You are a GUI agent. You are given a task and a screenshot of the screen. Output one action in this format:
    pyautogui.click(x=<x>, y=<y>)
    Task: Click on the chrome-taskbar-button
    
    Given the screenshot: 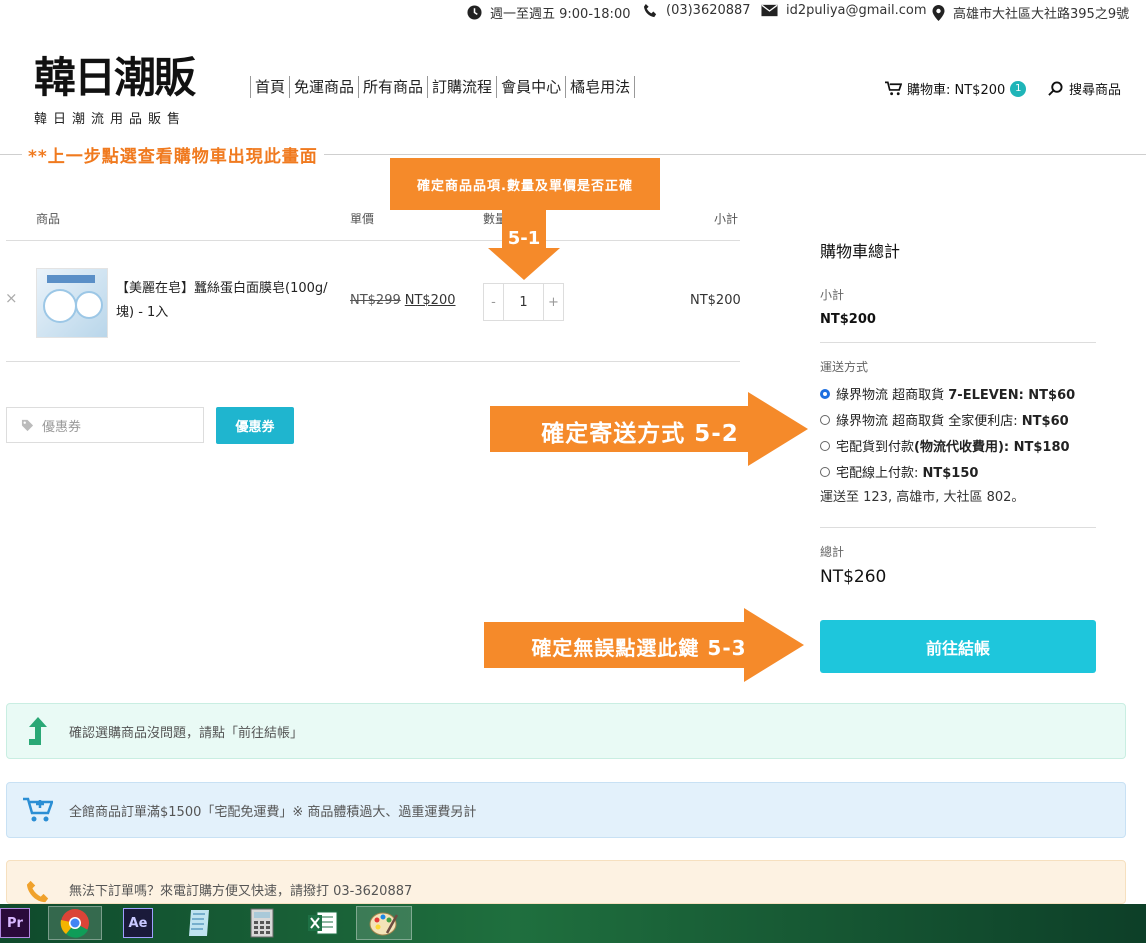 What is the action you would take?
    pyautogui.click(x=75, y=923)
    